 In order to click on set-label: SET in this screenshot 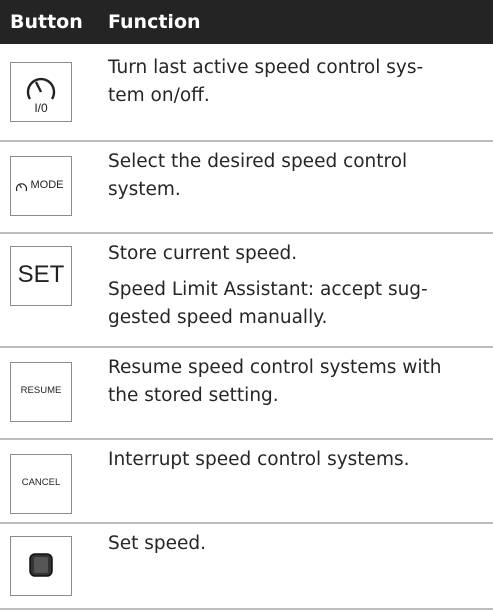, I will do `click(41, 274)`.